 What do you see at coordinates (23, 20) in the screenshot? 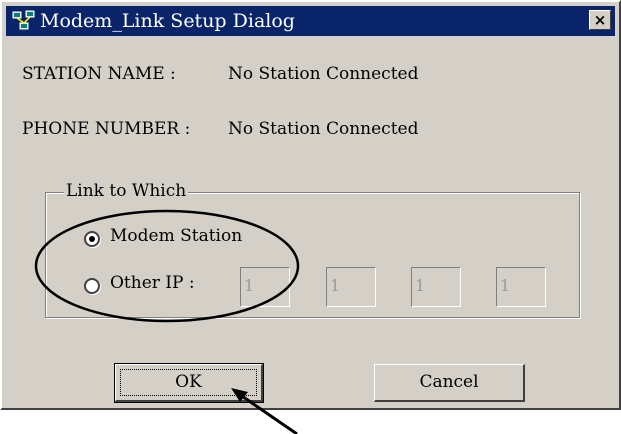
I see `network-stations-icon` at bounding box center [23, 20].